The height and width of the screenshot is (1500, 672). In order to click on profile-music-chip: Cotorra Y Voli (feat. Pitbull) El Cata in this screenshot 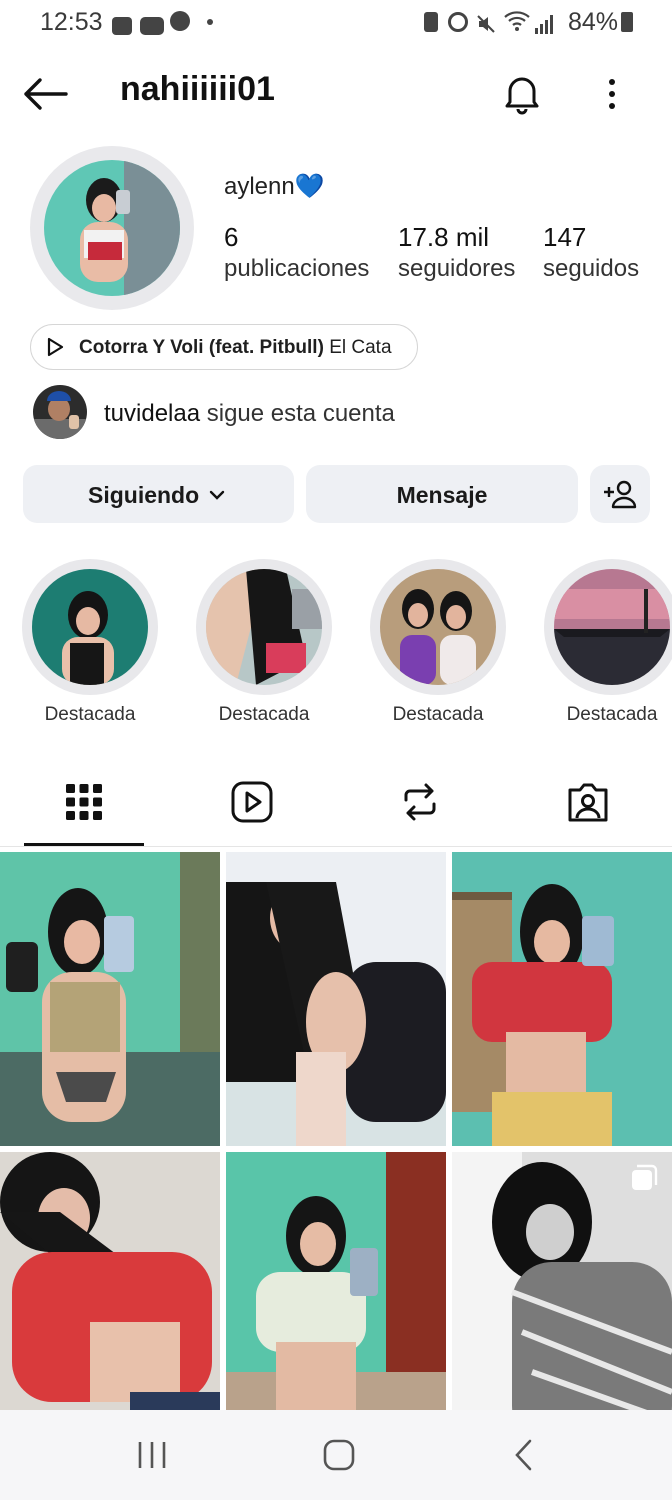, I will do `click(224, 347)`.